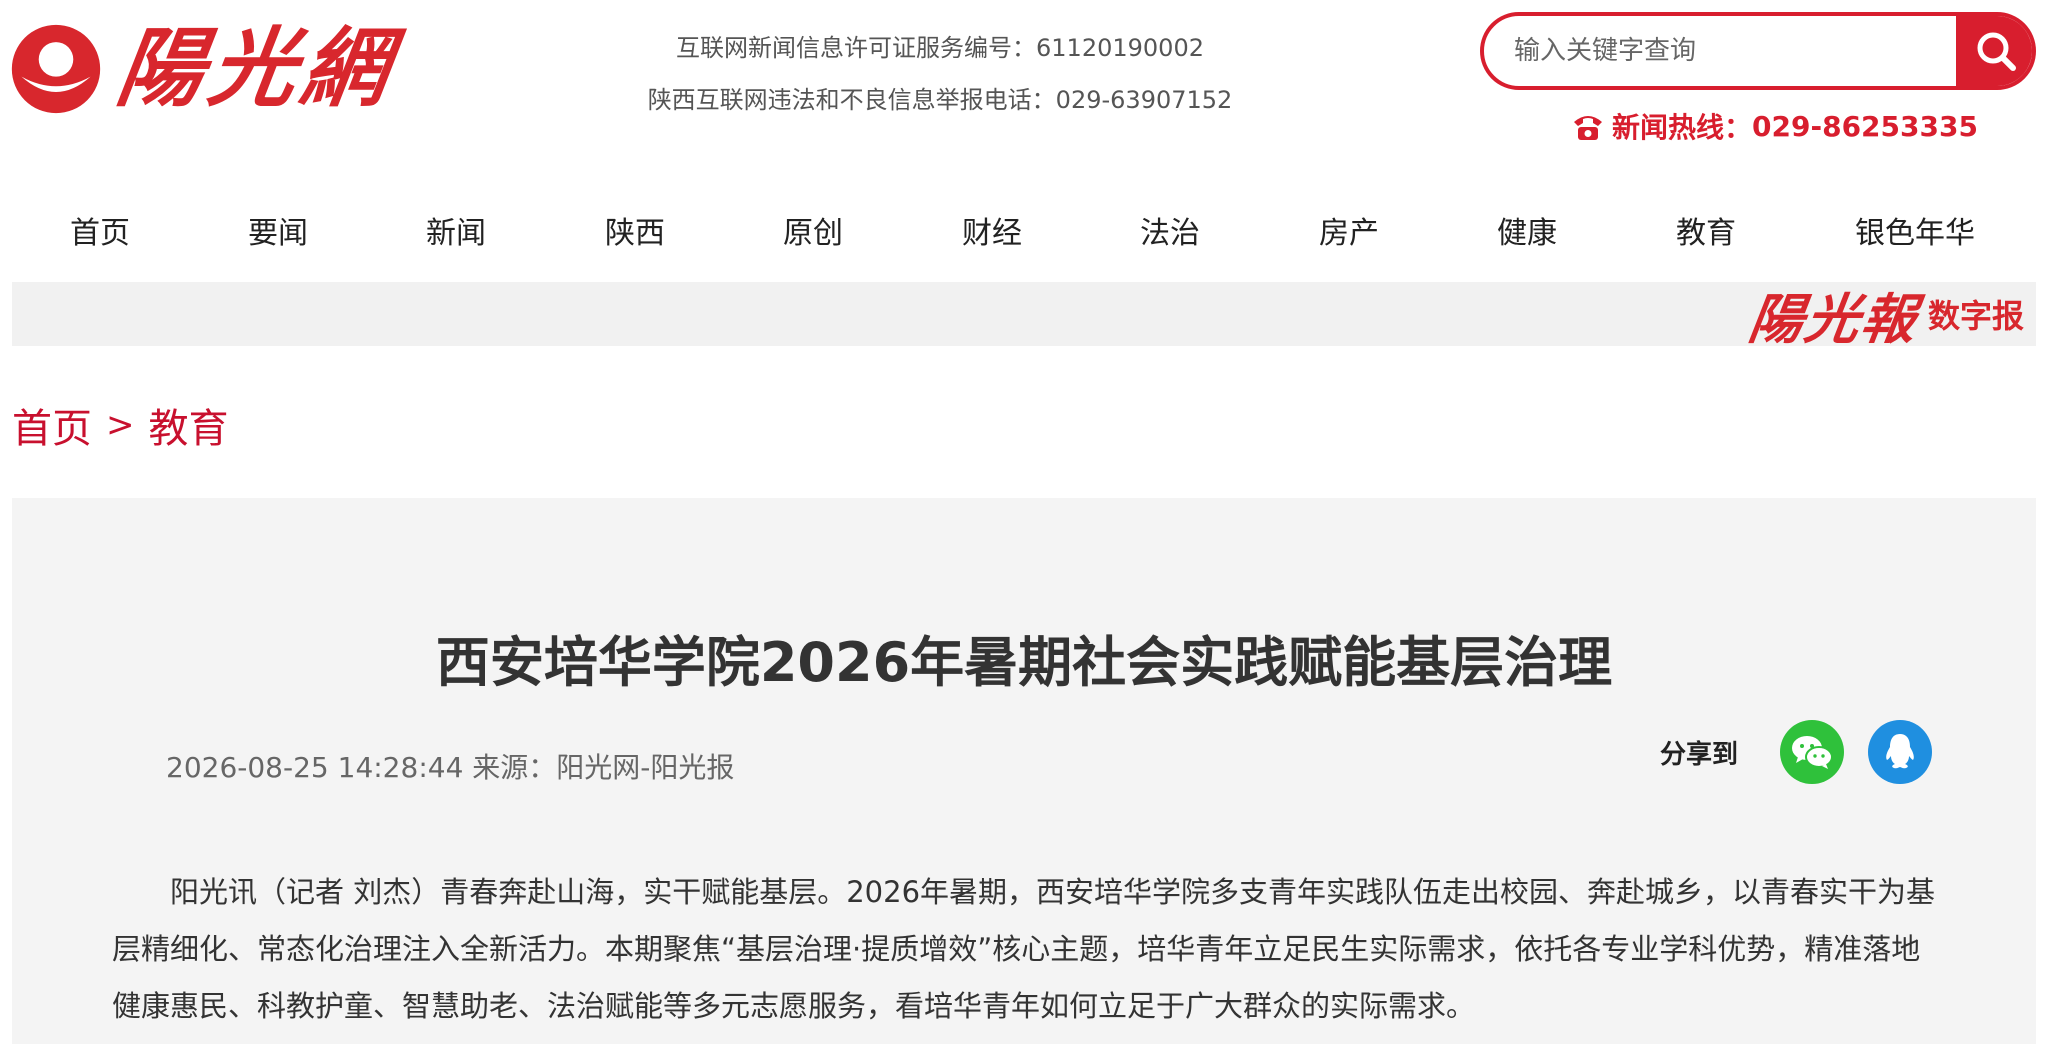  What do you see at coordinates (1706, 234) in the screenshot?
I see `nav-item-education: 教育` at bounding box center [1706, 234].